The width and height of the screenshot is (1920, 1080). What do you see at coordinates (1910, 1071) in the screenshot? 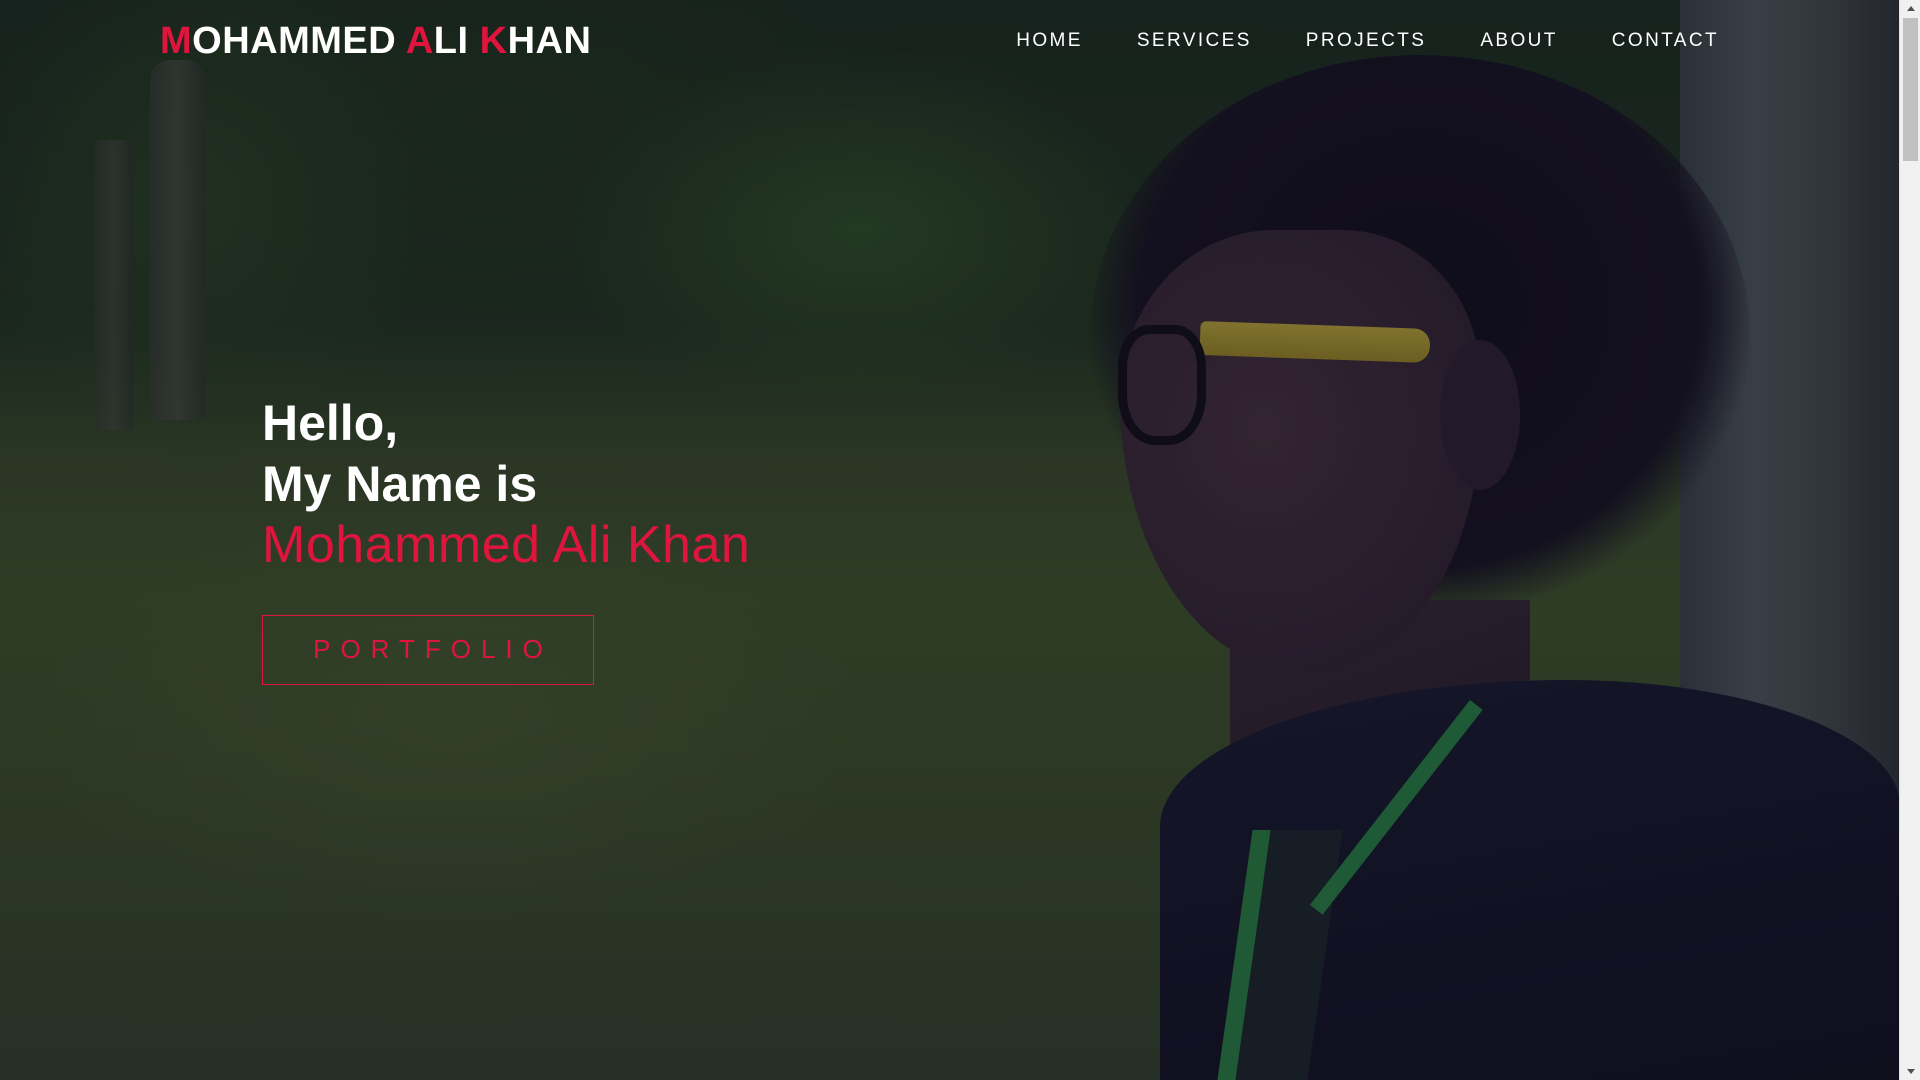
I see `triangle-down-icon` at bounding box center [1910, 1071].